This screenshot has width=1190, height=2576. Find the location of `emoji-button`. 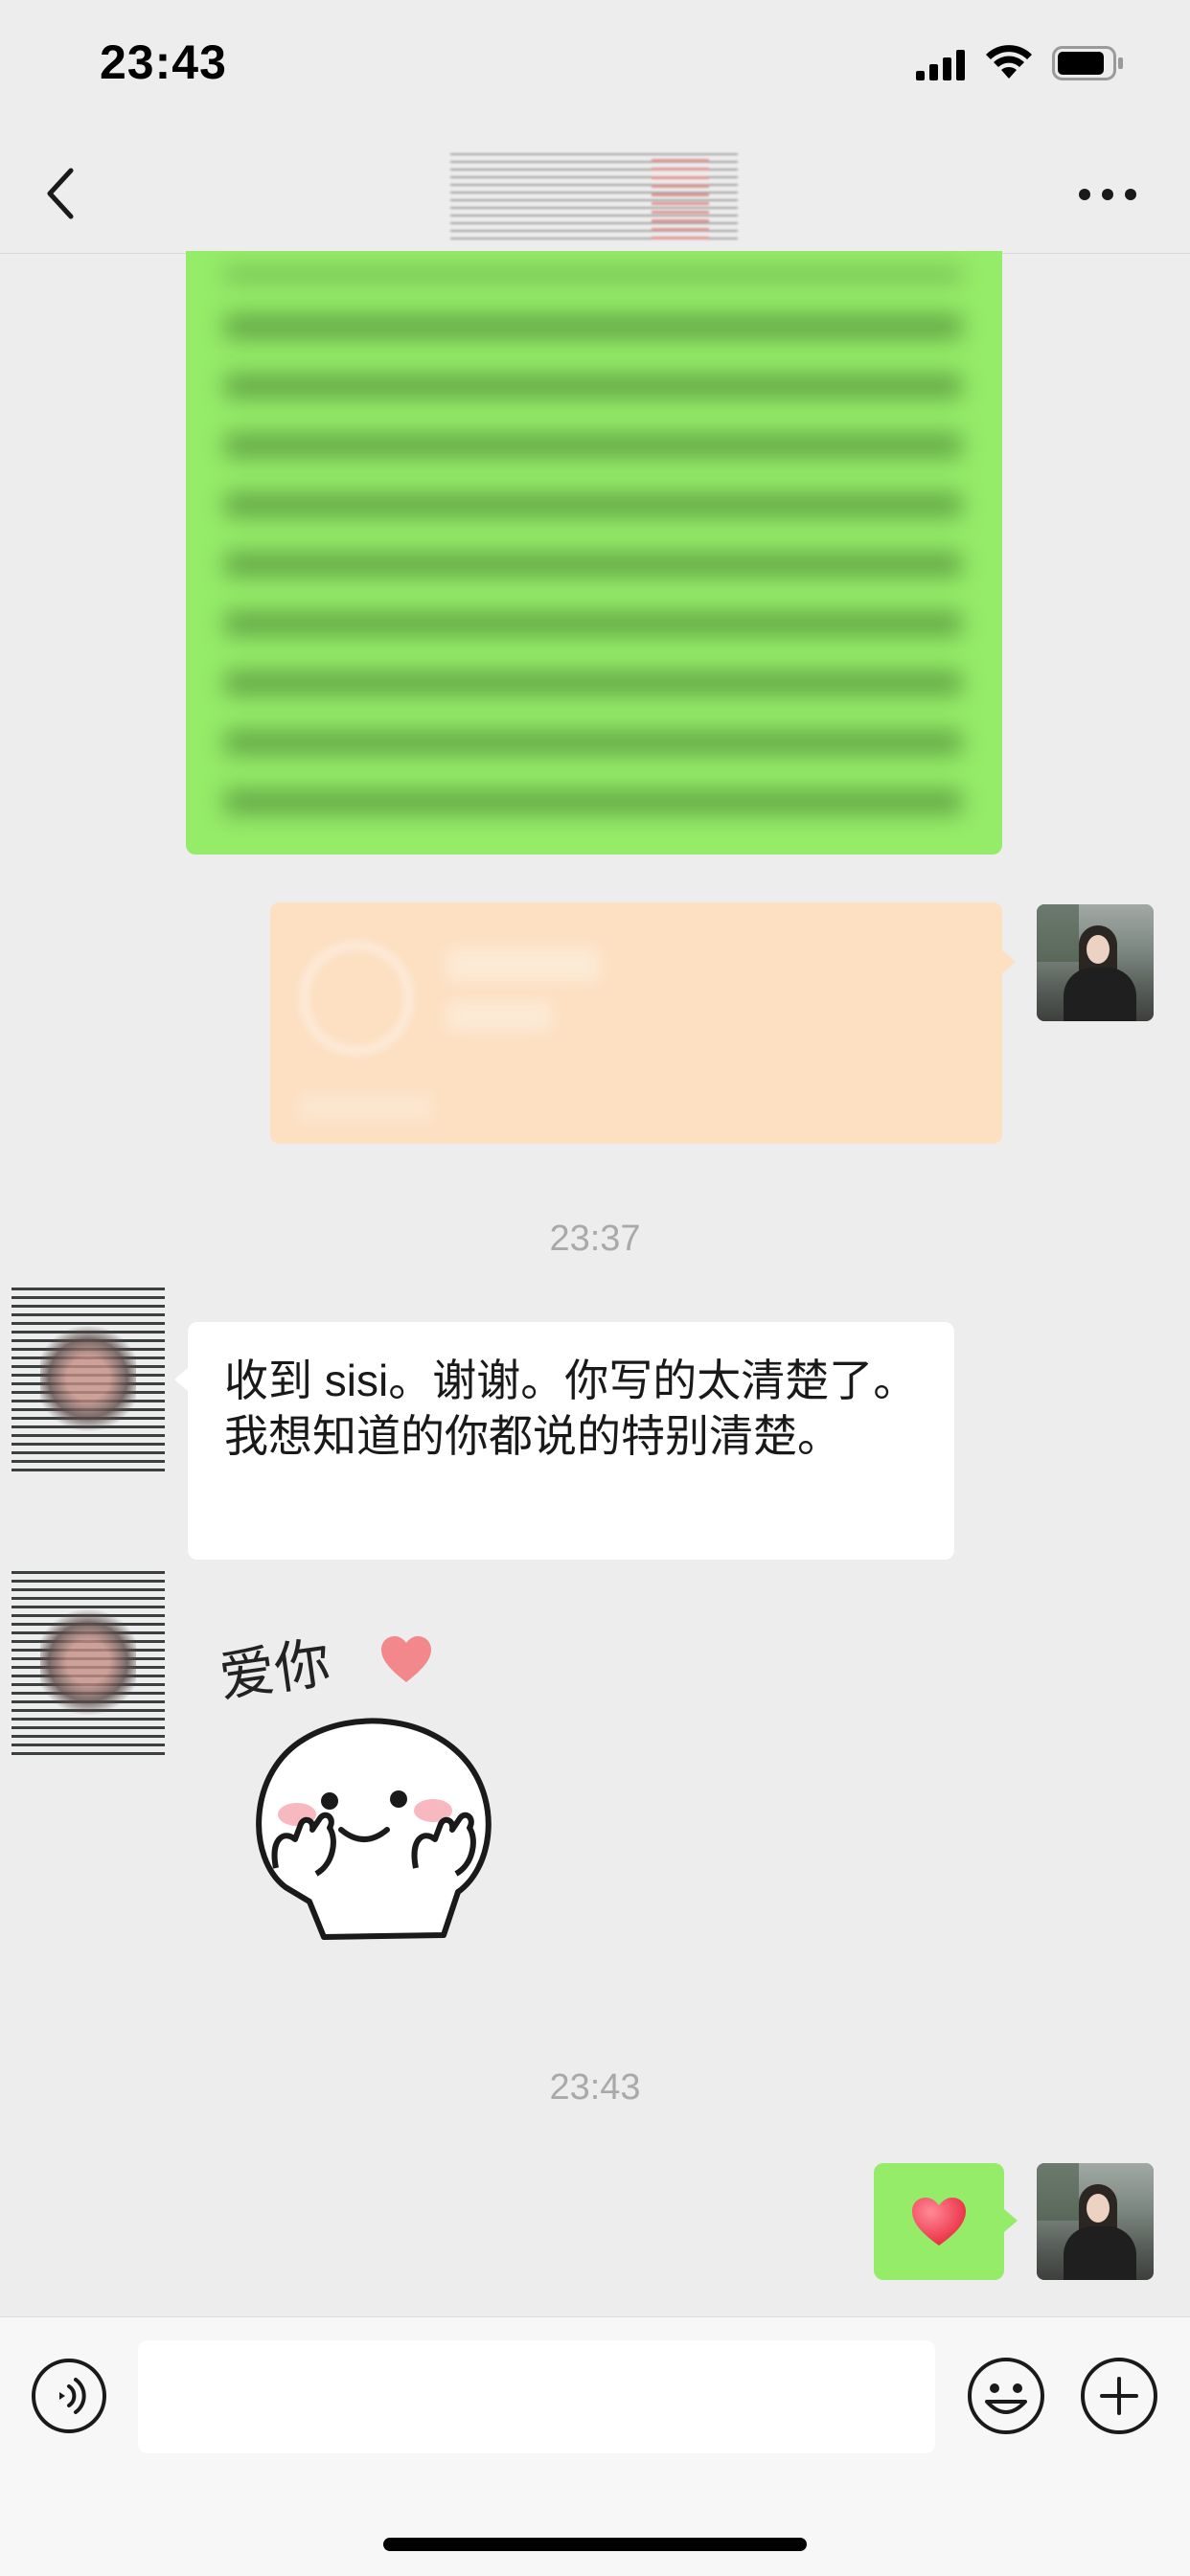

emoji-button is located at coordinates (1006, 2396).